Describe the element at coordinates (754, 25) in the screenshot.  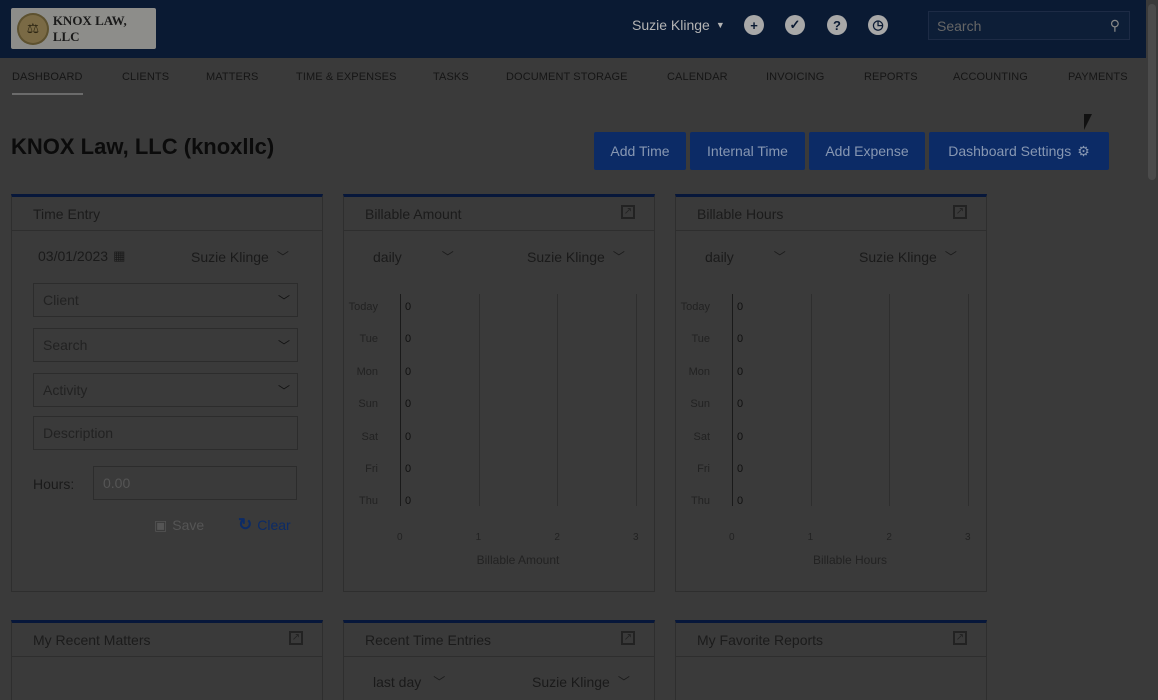
I see `add-icon: +` at that location.